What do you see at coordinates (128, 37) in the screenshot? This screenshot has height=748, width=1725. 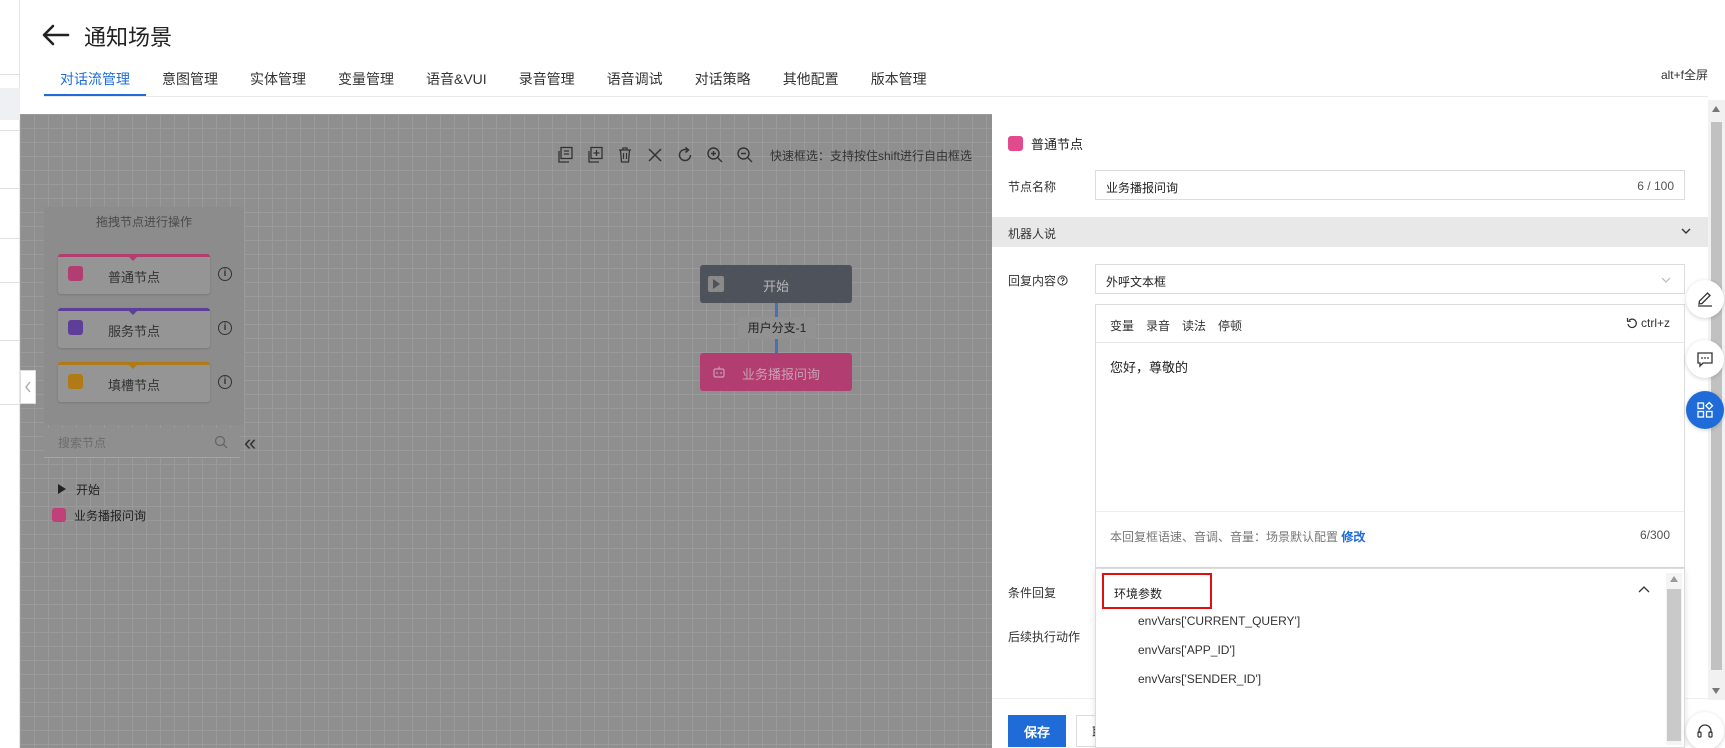 I see `page-title: 通知场景` at bounding box center [128, 37].